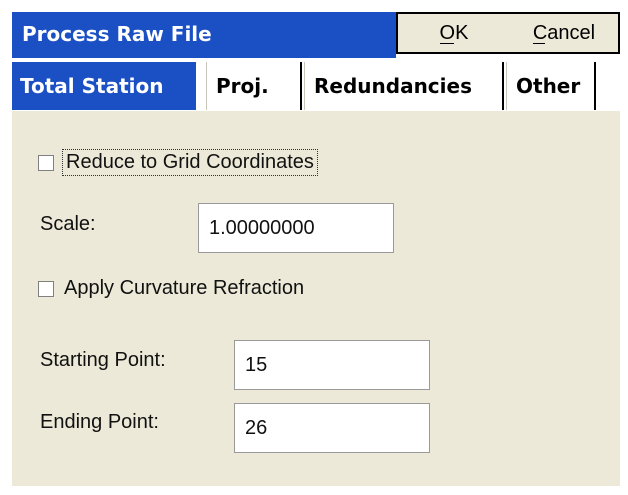 This screenshot has height=495, width=628. Describe the element at coordinates (46, 162) in the screenshot. I see `reduce-grid-checkbox` at that location.